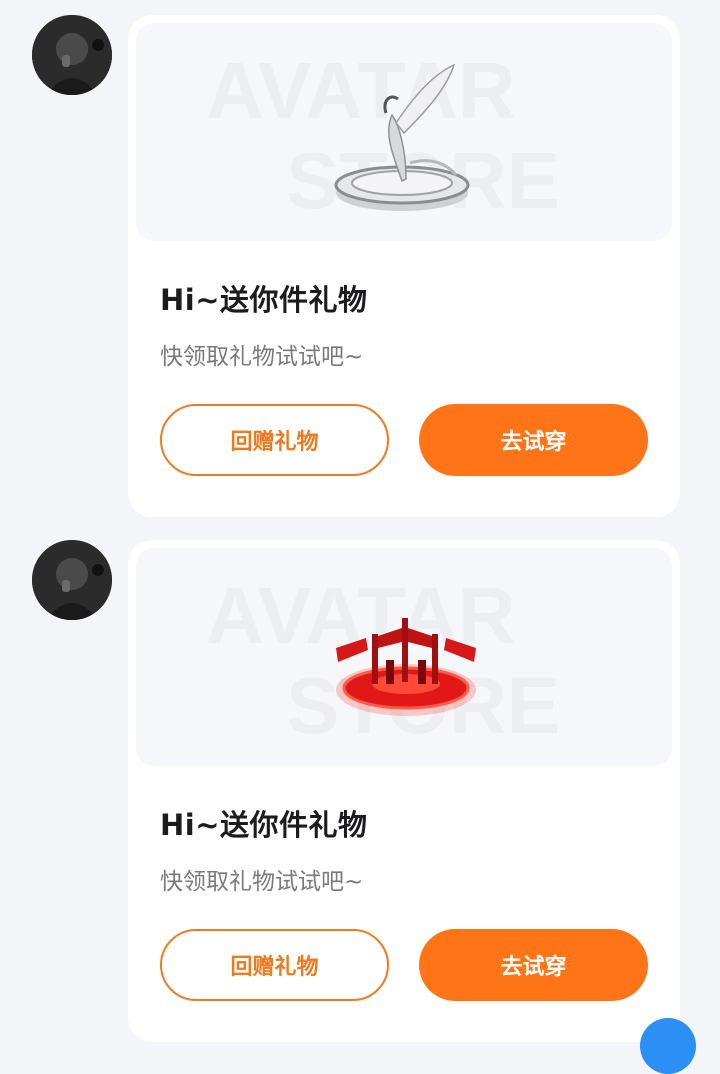 This screenshot has height=1074, width=720. What do you see at coordinates (402, 137) in the screenshot?
I see `silver-feather-pedestal-icon` at bounding box center [402, 137].